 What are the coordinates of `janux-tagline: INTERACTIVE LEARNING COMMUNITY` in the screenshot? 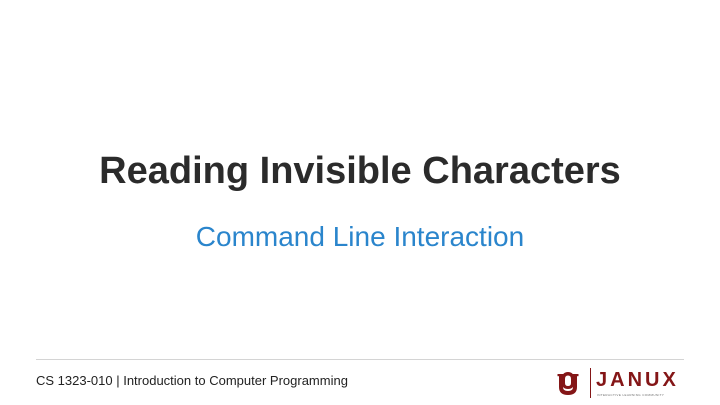 It's located at (631, 395).